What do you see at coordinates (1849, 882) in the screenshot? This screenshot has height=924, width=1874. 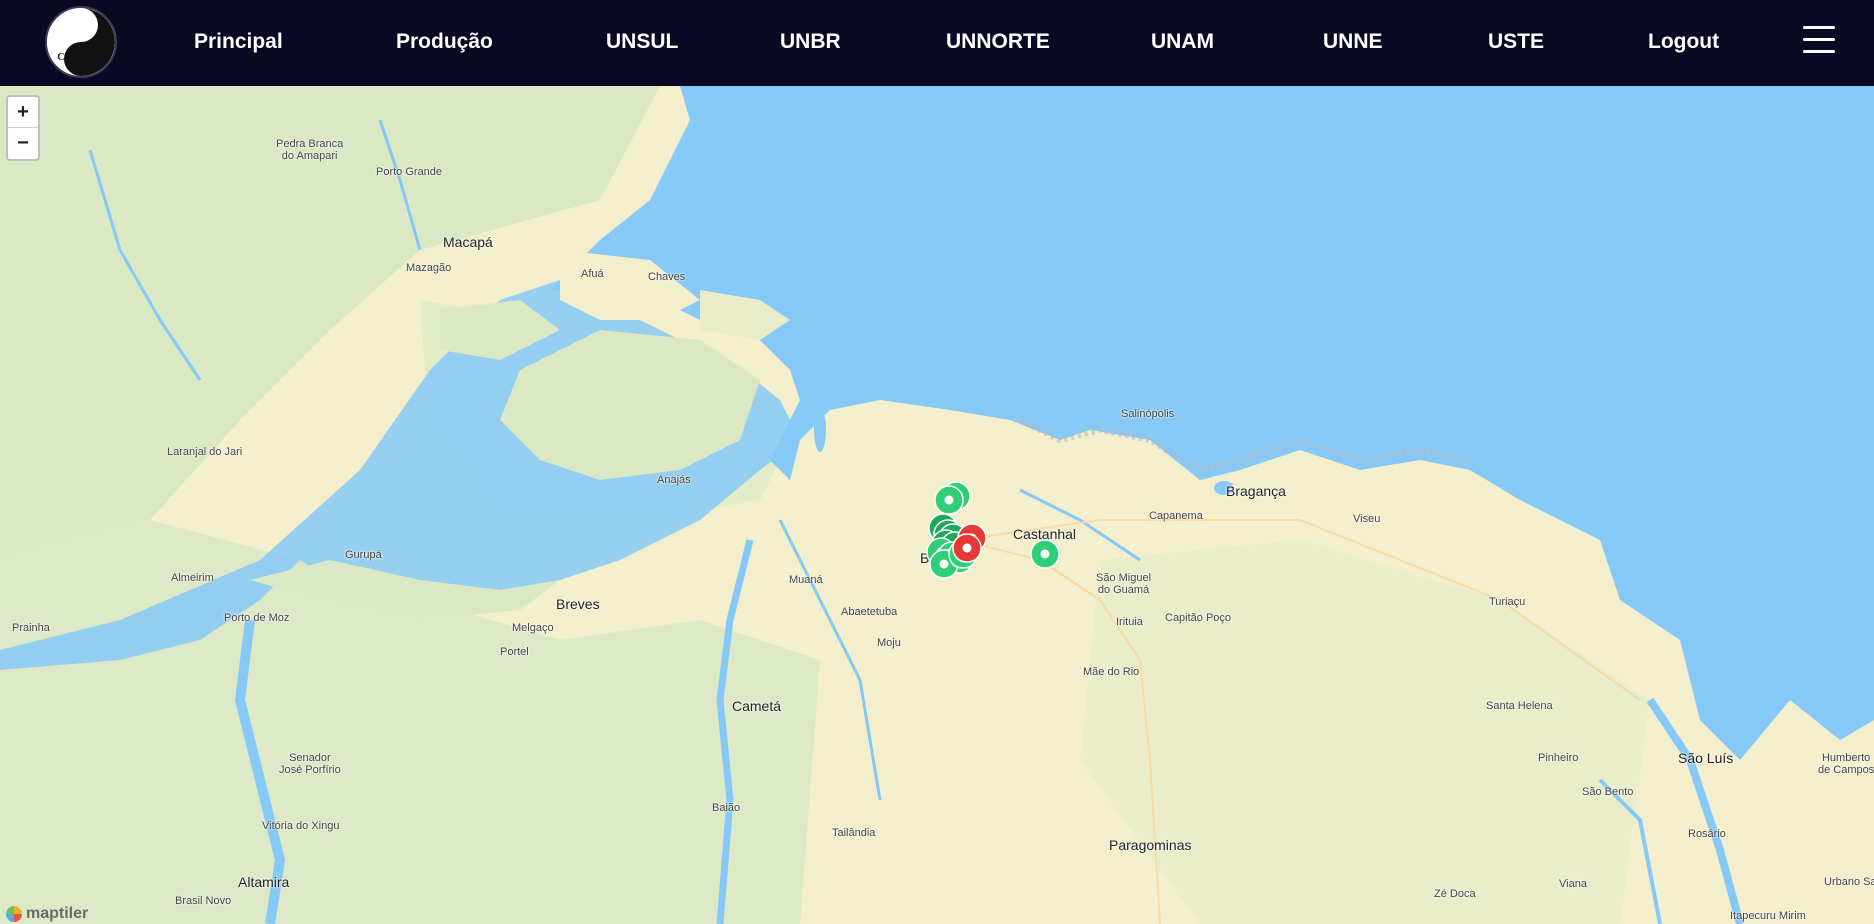 I see `place-urbano-santos: Urbano Santos` at bounding box center [1849, 882].